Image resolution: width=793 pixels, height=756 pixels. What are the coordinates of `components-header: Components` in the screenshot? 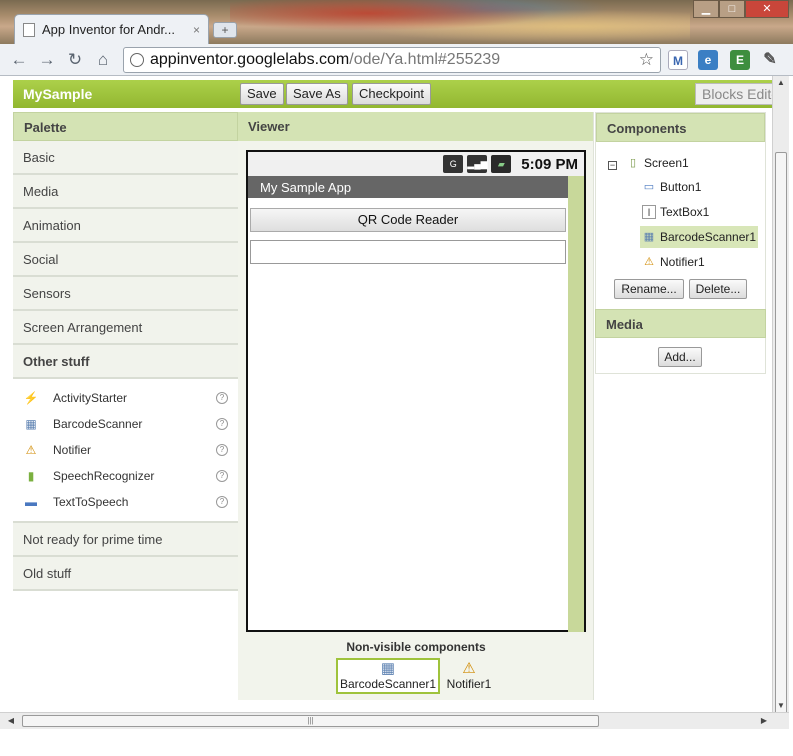 It's located at (680, 127).